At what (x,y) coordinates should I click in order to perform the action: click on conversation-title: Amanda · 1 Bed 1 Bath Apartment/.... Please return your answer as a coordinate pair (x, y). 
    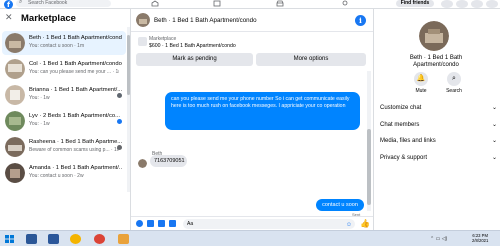
    Looking at the image, I should click on (75, 168).